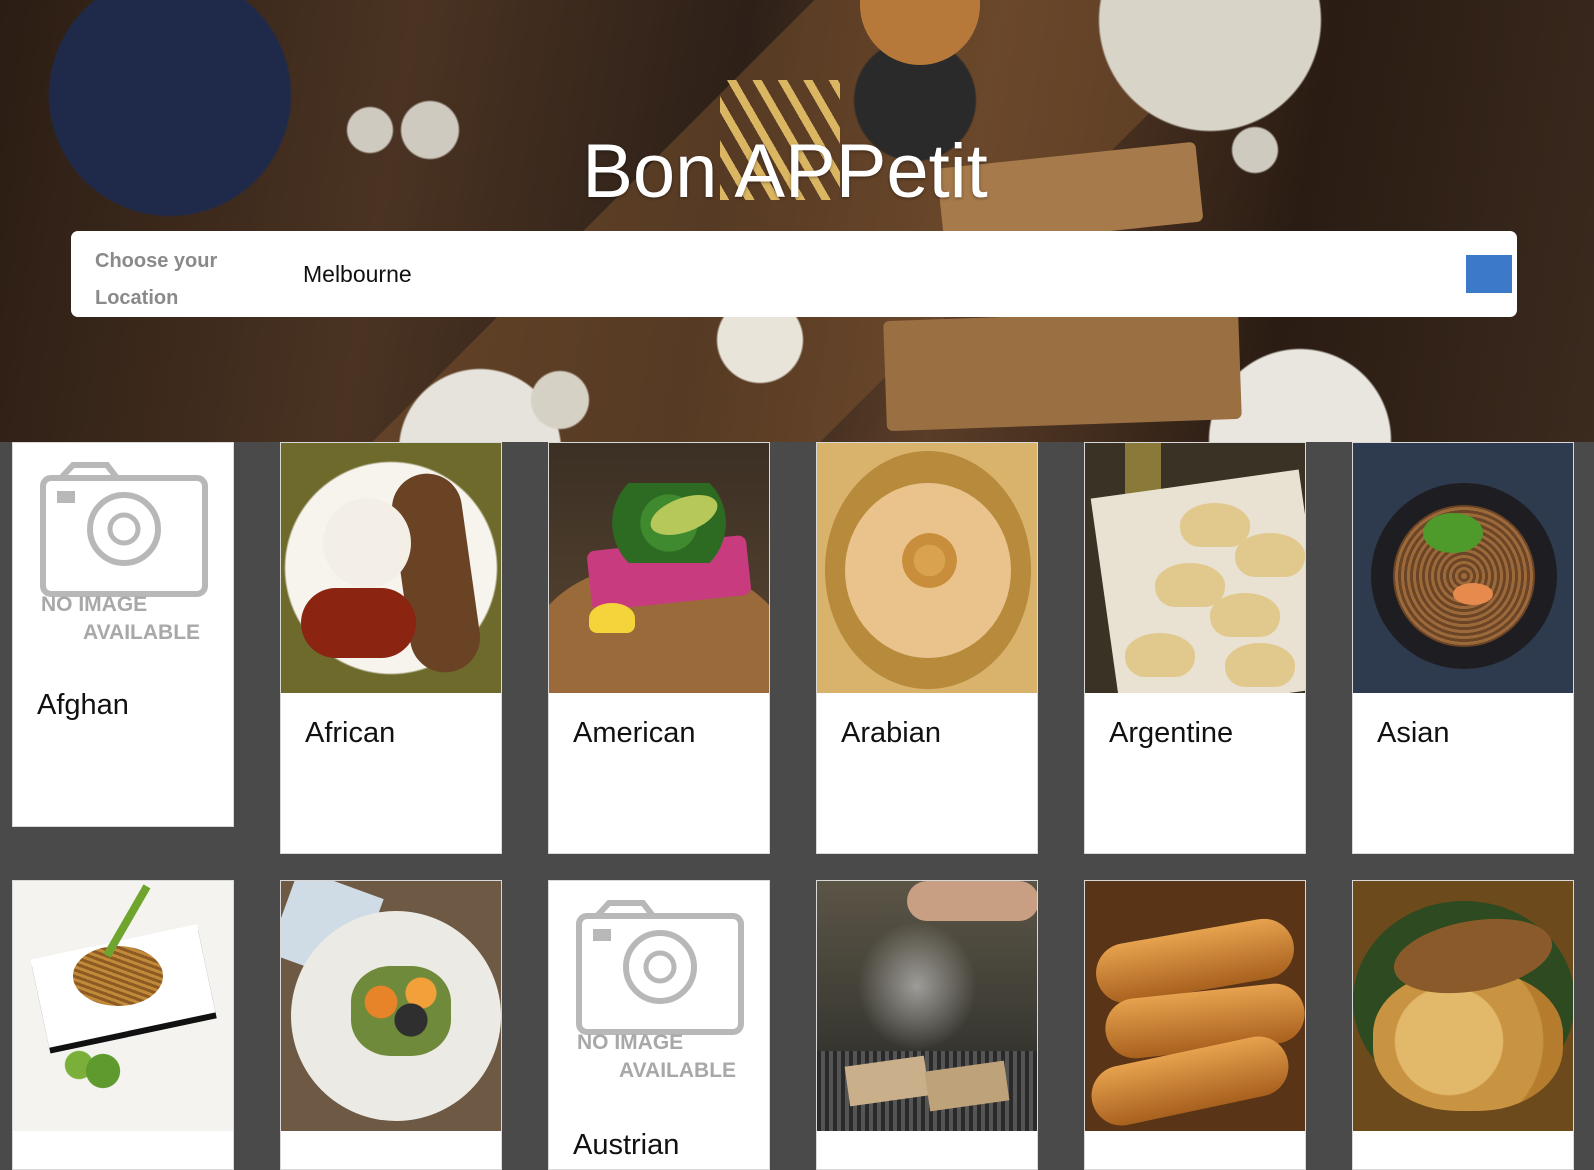  I want to click on cuisine-name: American, so click(634, 733).